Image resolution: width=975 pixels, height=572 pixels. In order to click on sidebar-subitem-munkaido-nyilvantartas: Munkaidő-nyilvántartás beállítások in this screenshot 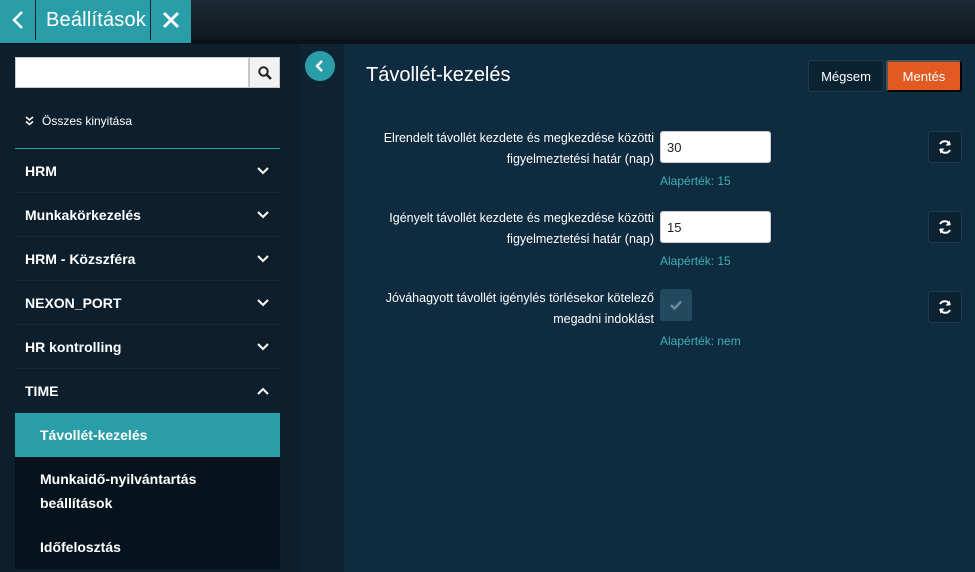, I will do `click(147, 491)`.